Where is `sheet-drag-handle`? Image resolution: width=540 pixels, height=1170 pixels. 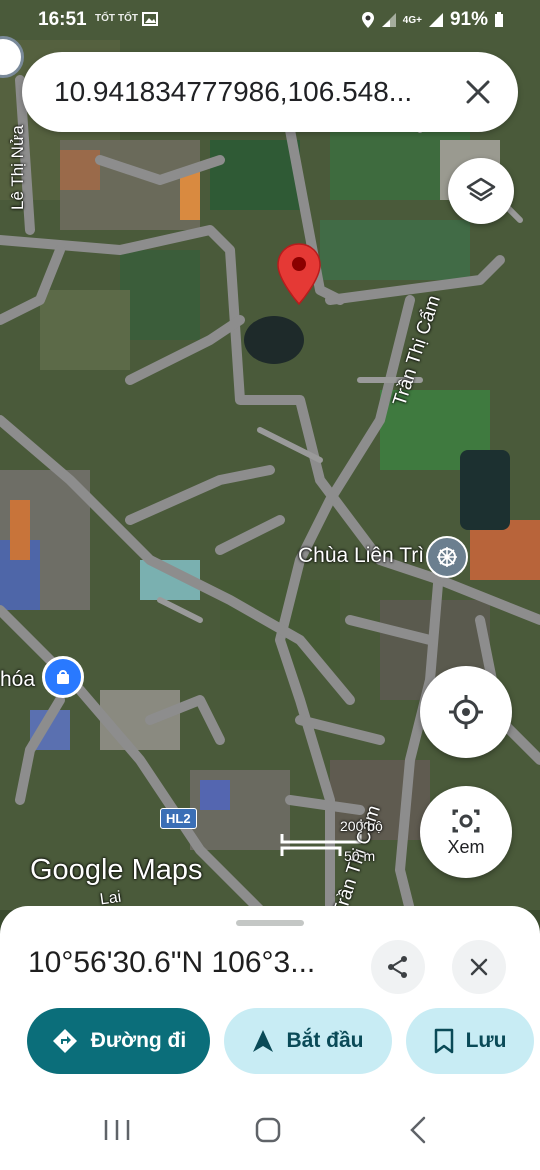 sheet-drag-handle is located at coordinates (270, 923).